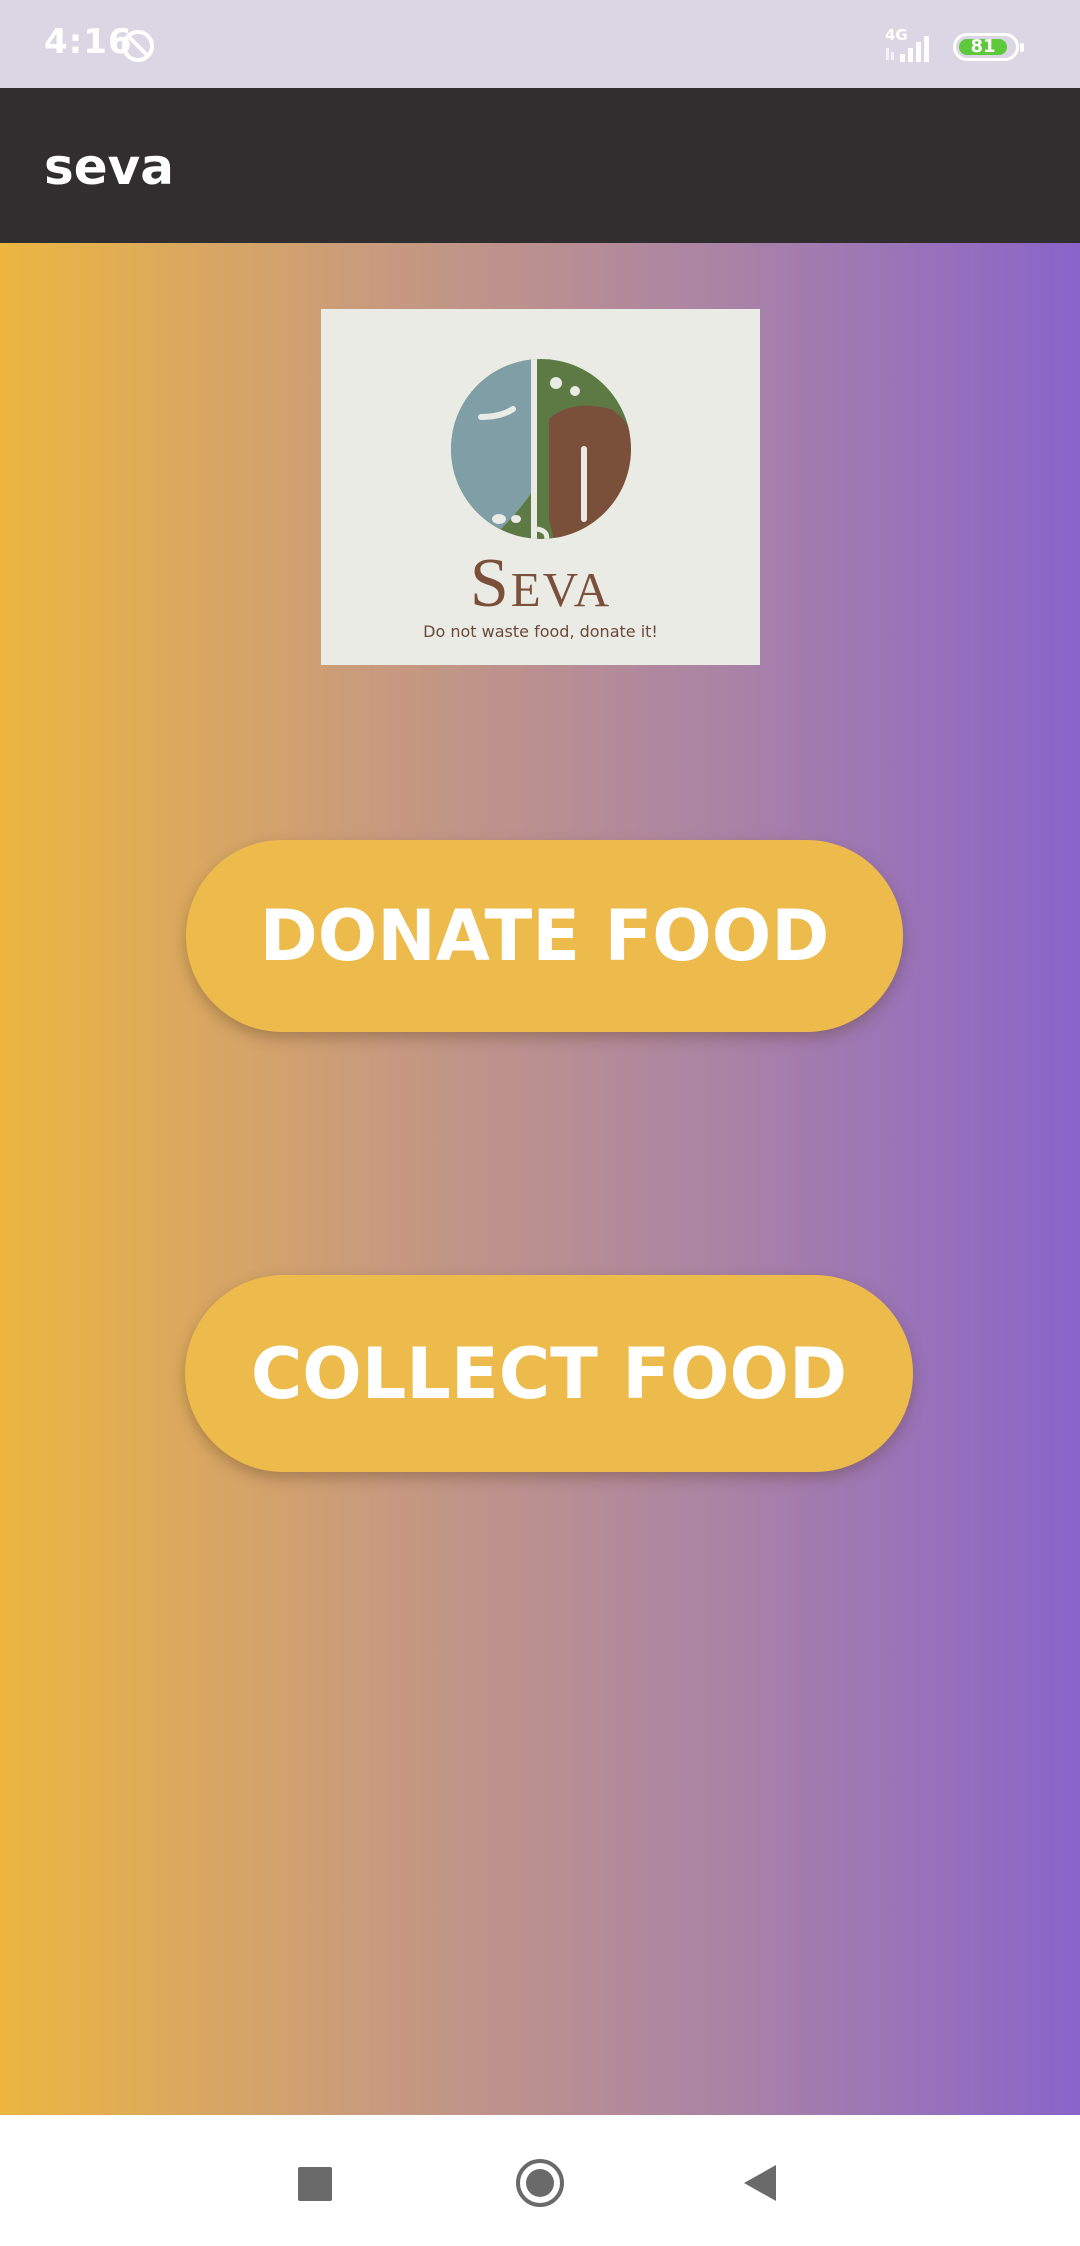 The image size is (1080, 2246). Describe the element at coordinates (109, 167) in the screenshot. I see `app-title: seva` at that location.